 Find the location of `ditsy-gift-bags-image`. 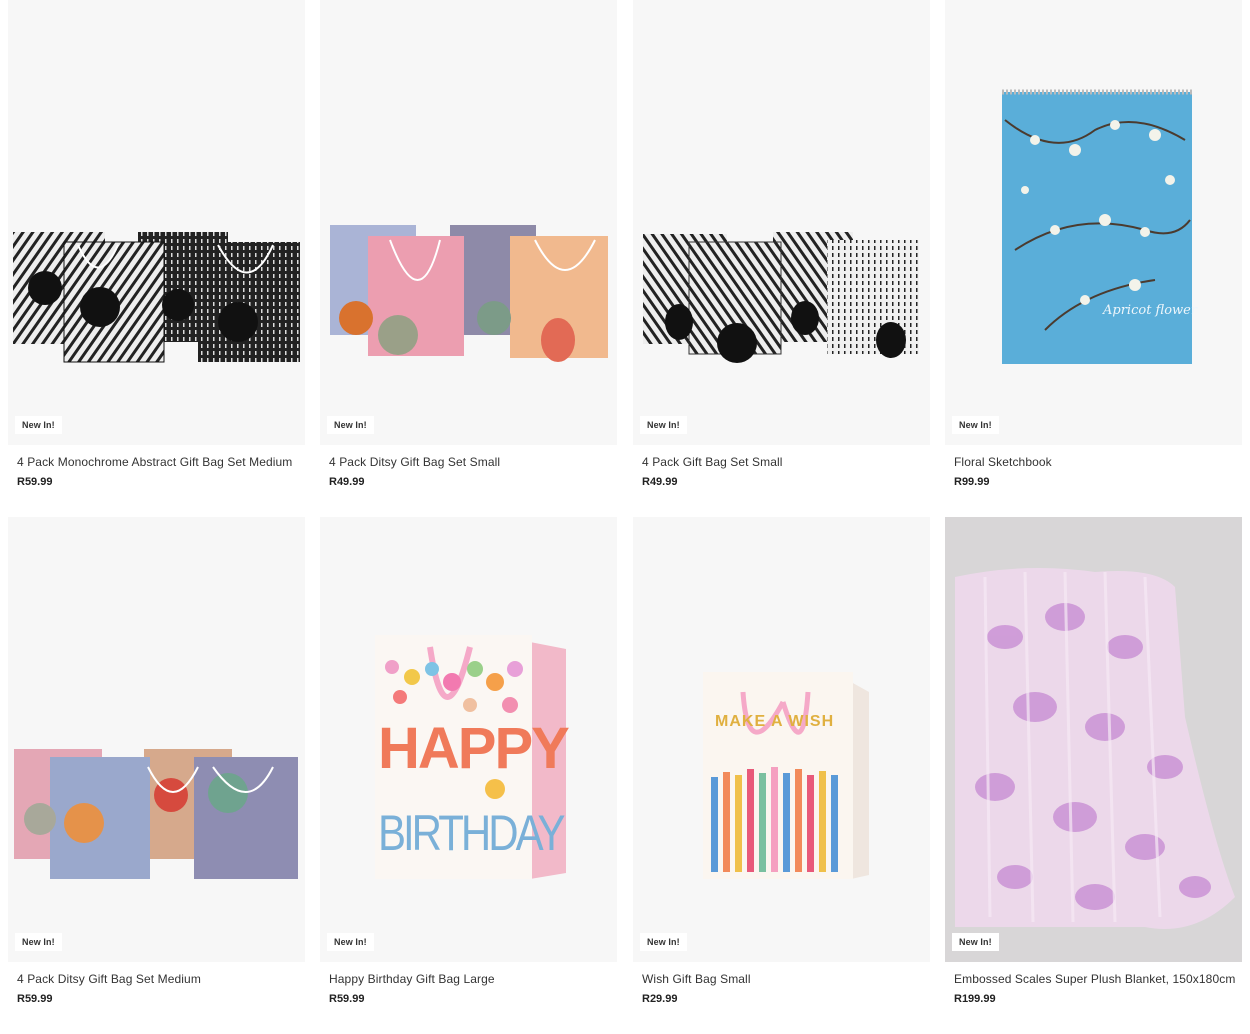

ditsy-gift-bags-image is located at coordinates (469, 293).